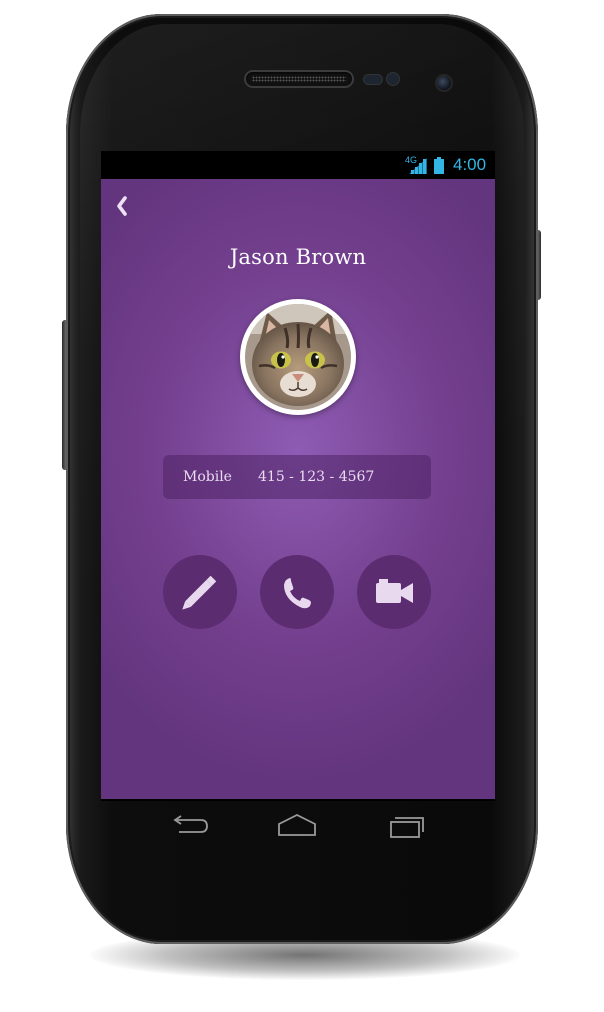 Image resolution: width=604 pixels, height=1012 pixels. I want to click on video-camera-icon, so click(394, 591).